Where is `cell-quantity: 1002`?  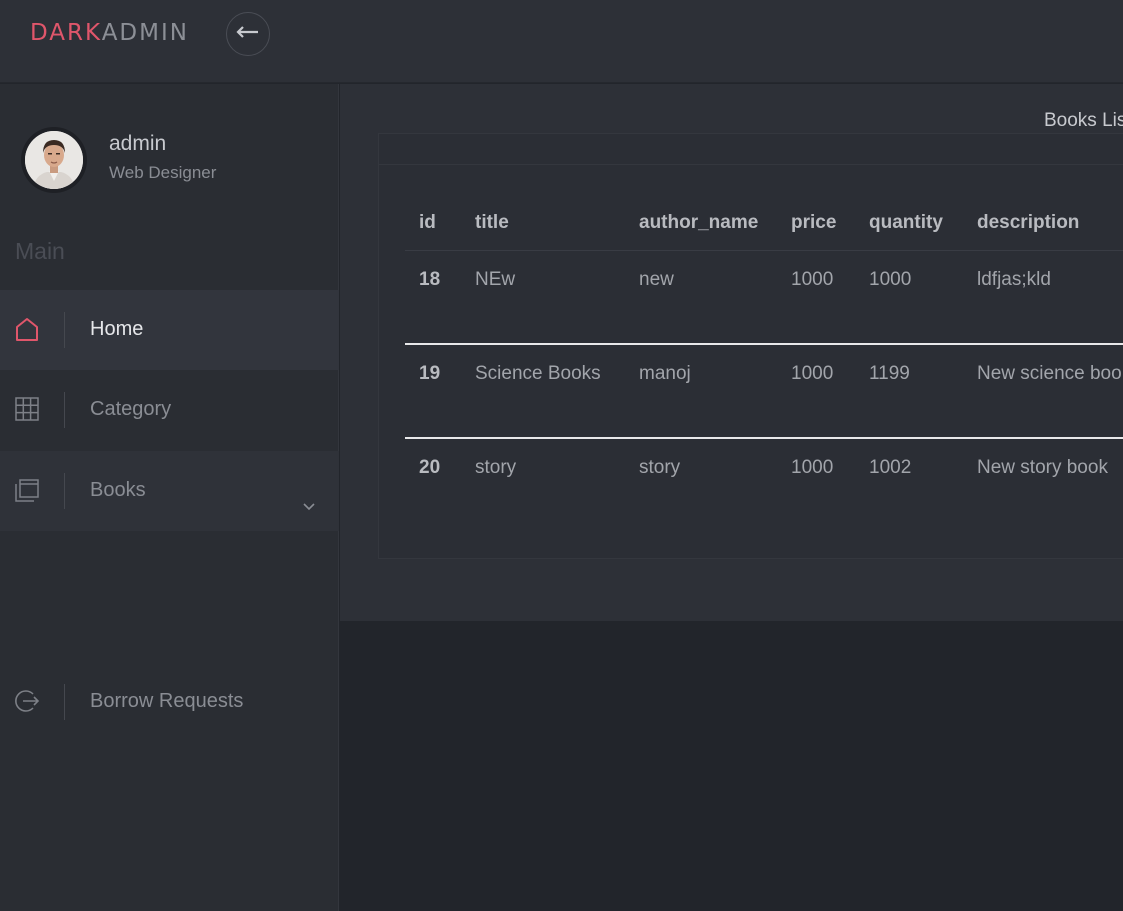 cell-quantity: 1002 is located at coordinates (890, 467).